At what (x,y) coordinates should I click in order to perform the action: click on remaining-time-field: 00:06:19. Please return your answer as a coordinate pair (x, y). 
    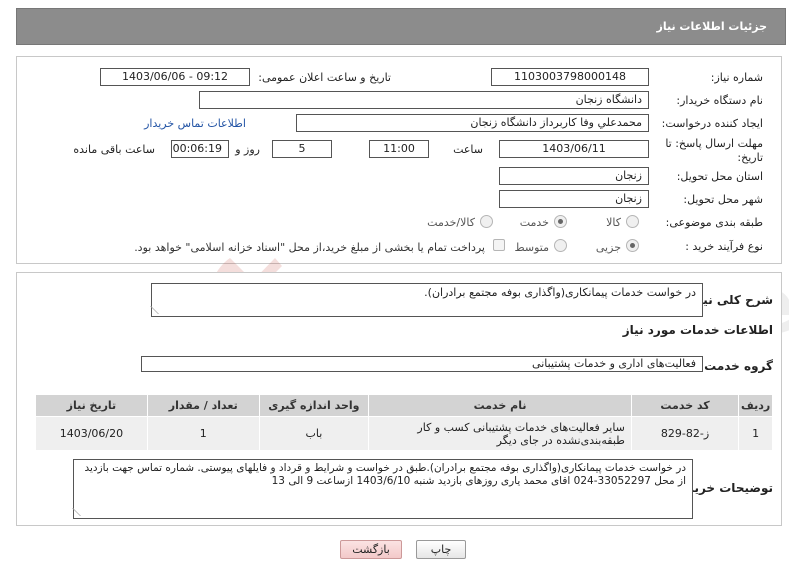
    Looking at the image, I should click on (200, 149).